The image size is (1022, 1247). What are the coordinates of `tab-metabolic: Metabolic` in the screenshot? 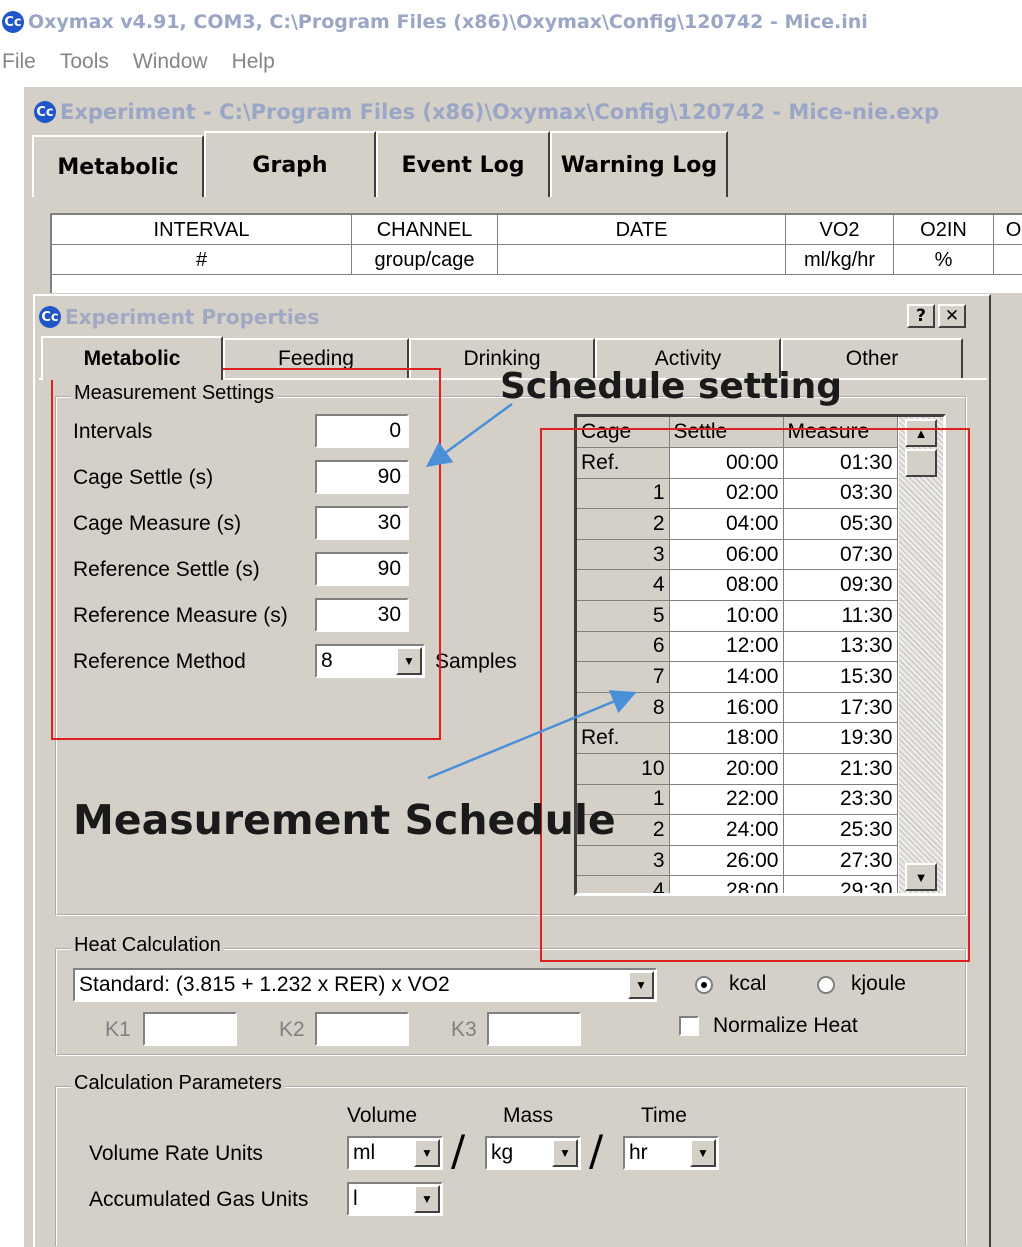 It's located at (118, 166).